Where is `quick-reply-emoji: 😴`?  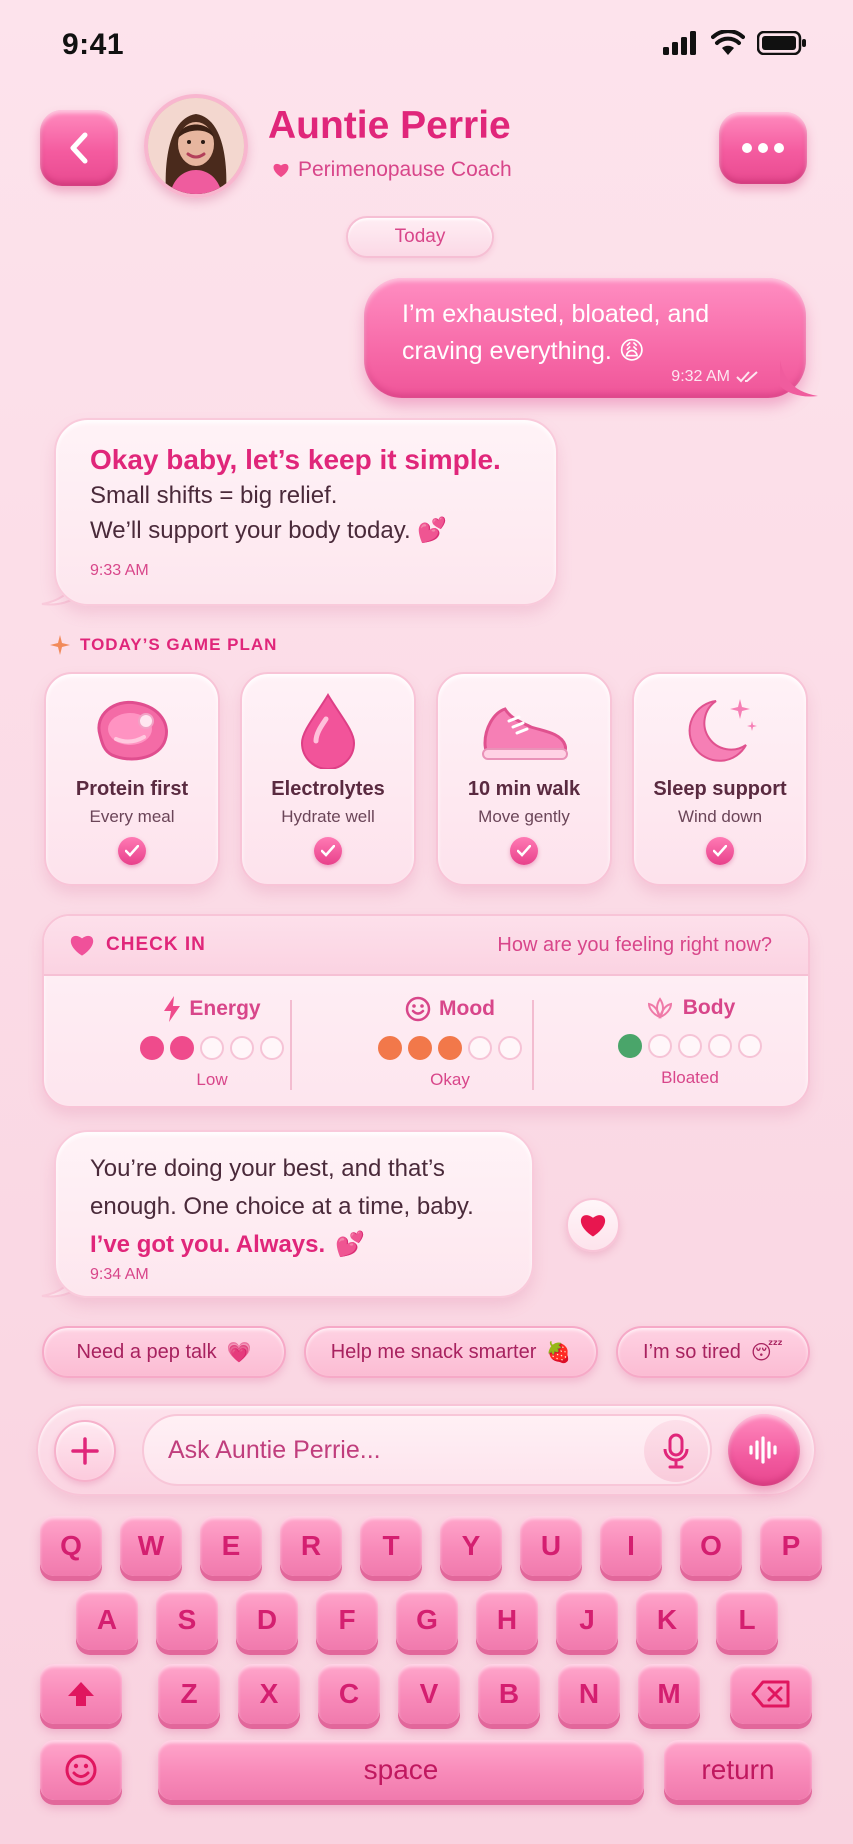
quick-reply-emoji: 😴 is located at coordinates (766, 1352).